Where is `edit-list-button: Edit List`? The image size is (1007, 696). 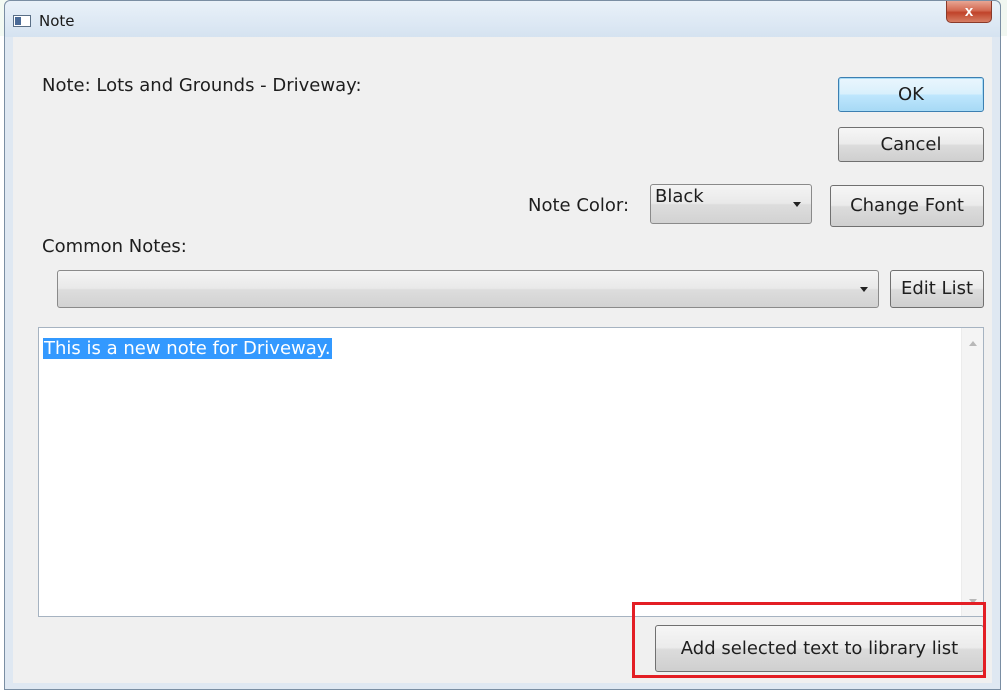
edit-list-button: Edit List is located at coordinates (937, 289).